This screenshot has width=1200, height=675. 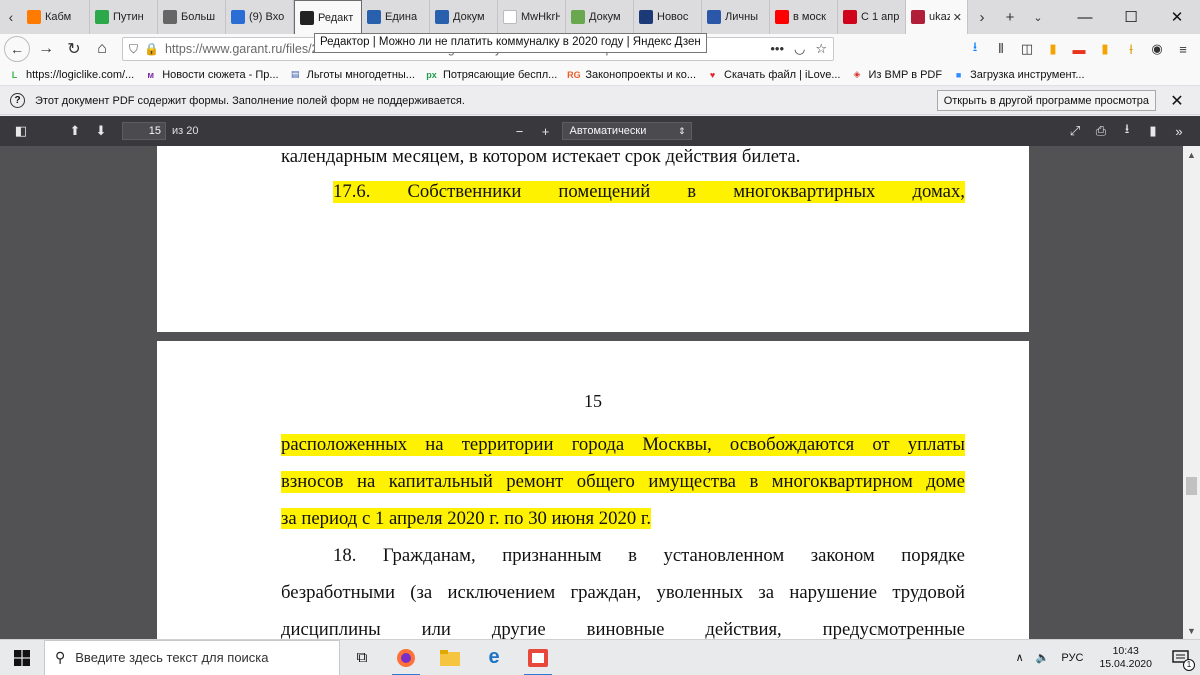 I want to click on language-indicator: РУС, so click(x=1072, y=658).